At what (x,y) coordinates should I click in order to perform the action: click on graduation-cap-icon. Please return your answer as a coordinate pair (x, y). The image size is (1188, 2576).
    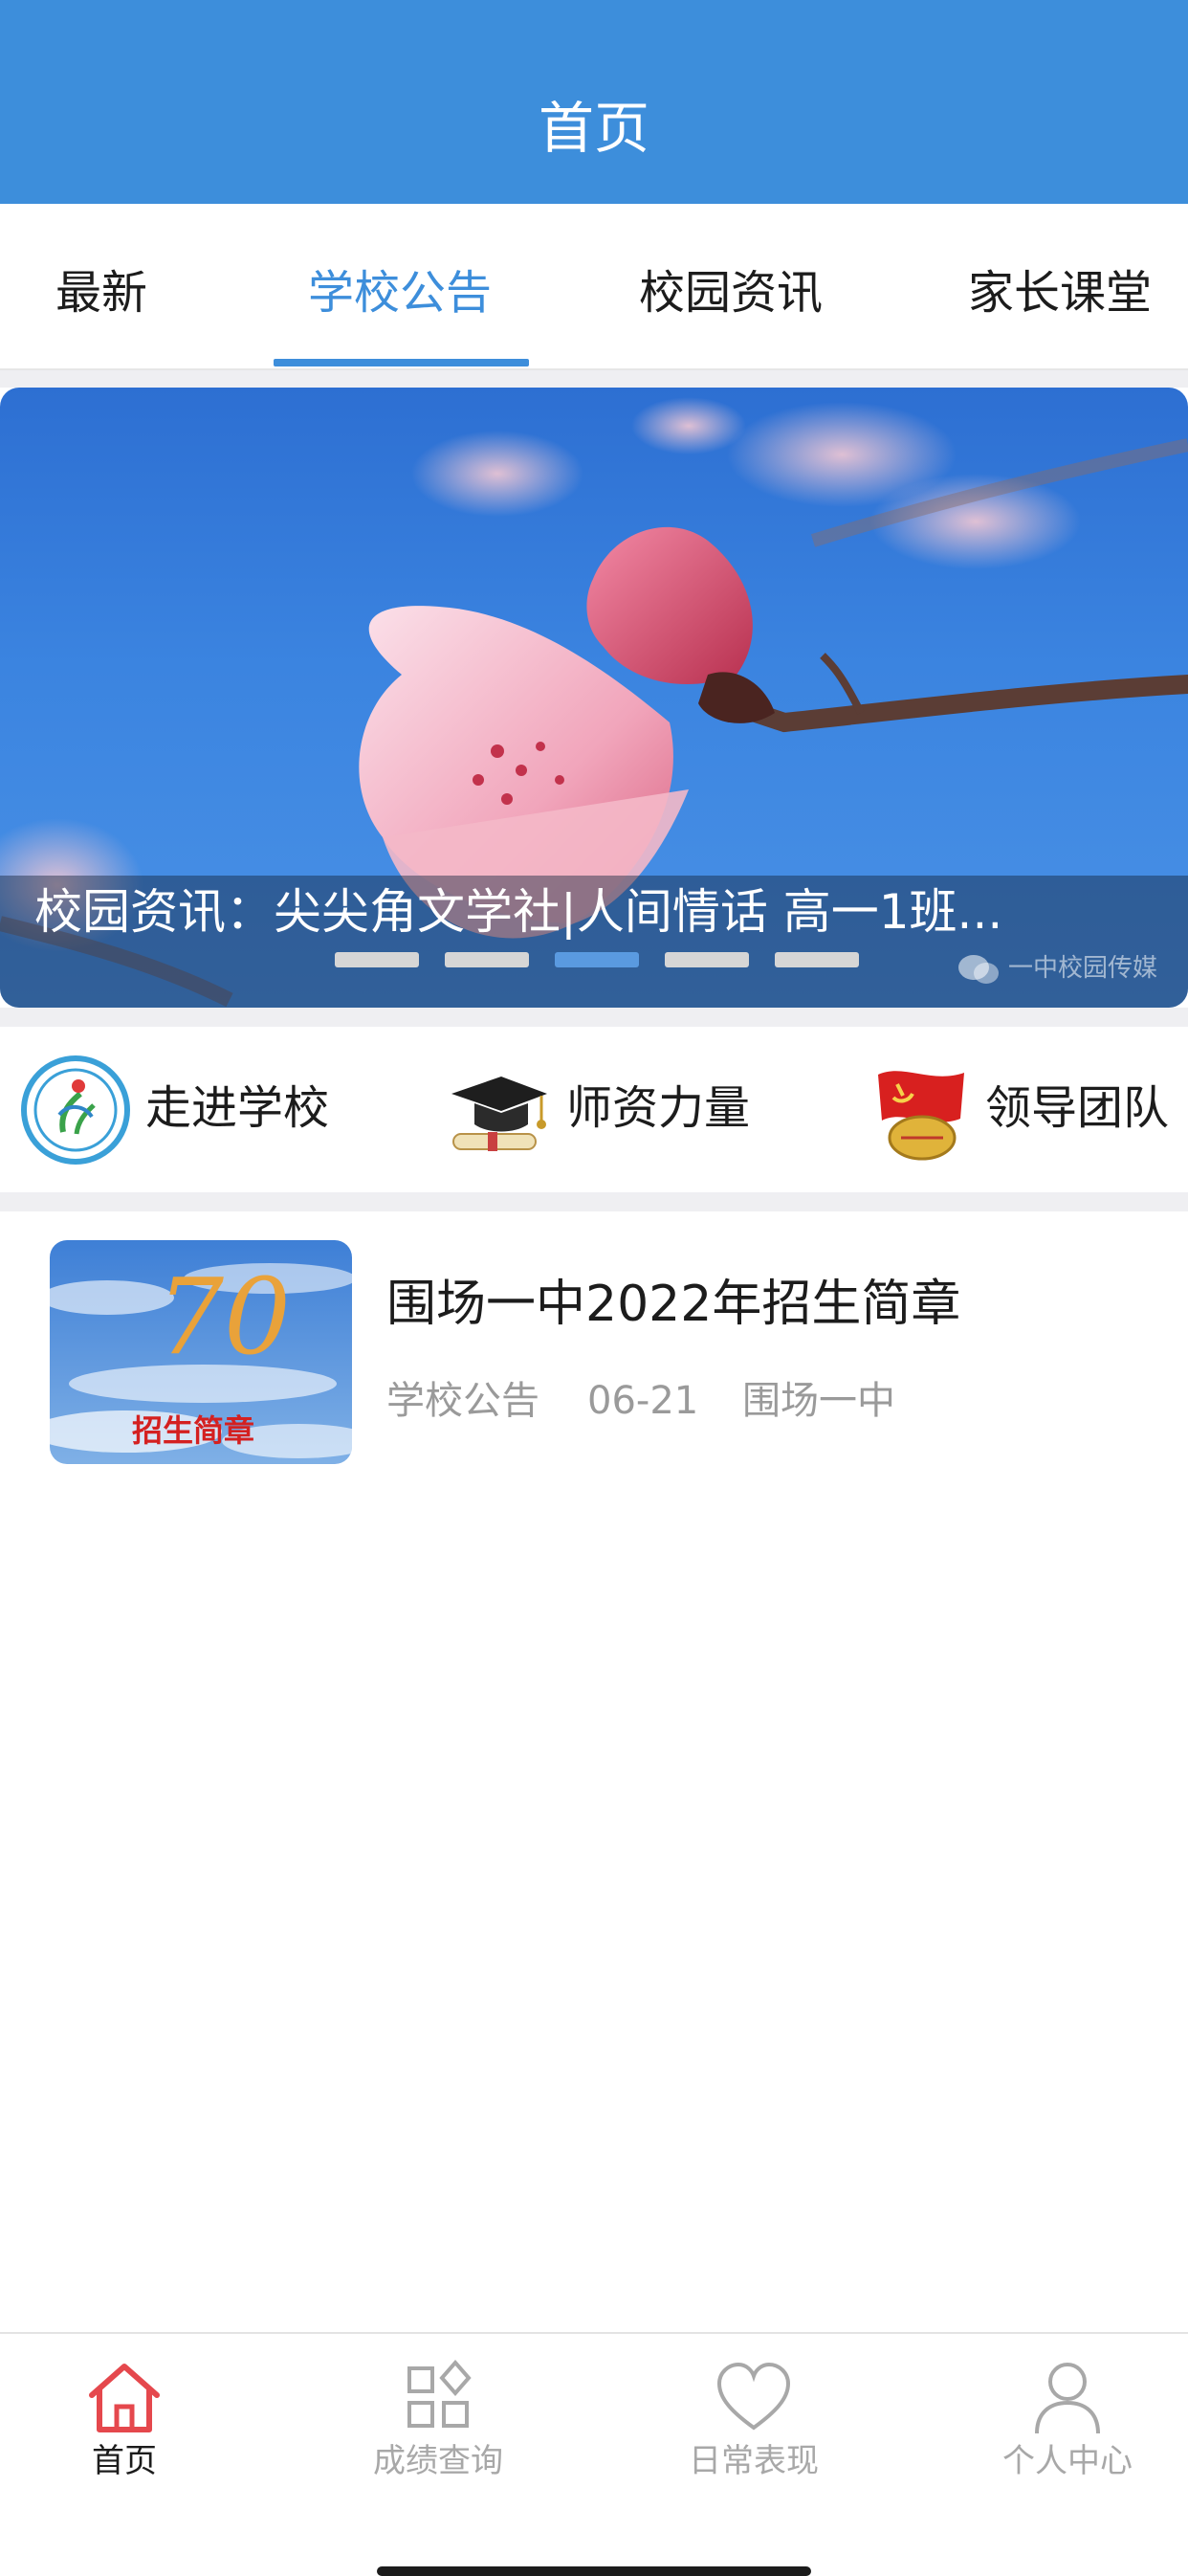
    Looking at the image, I should click on (498, 1110).